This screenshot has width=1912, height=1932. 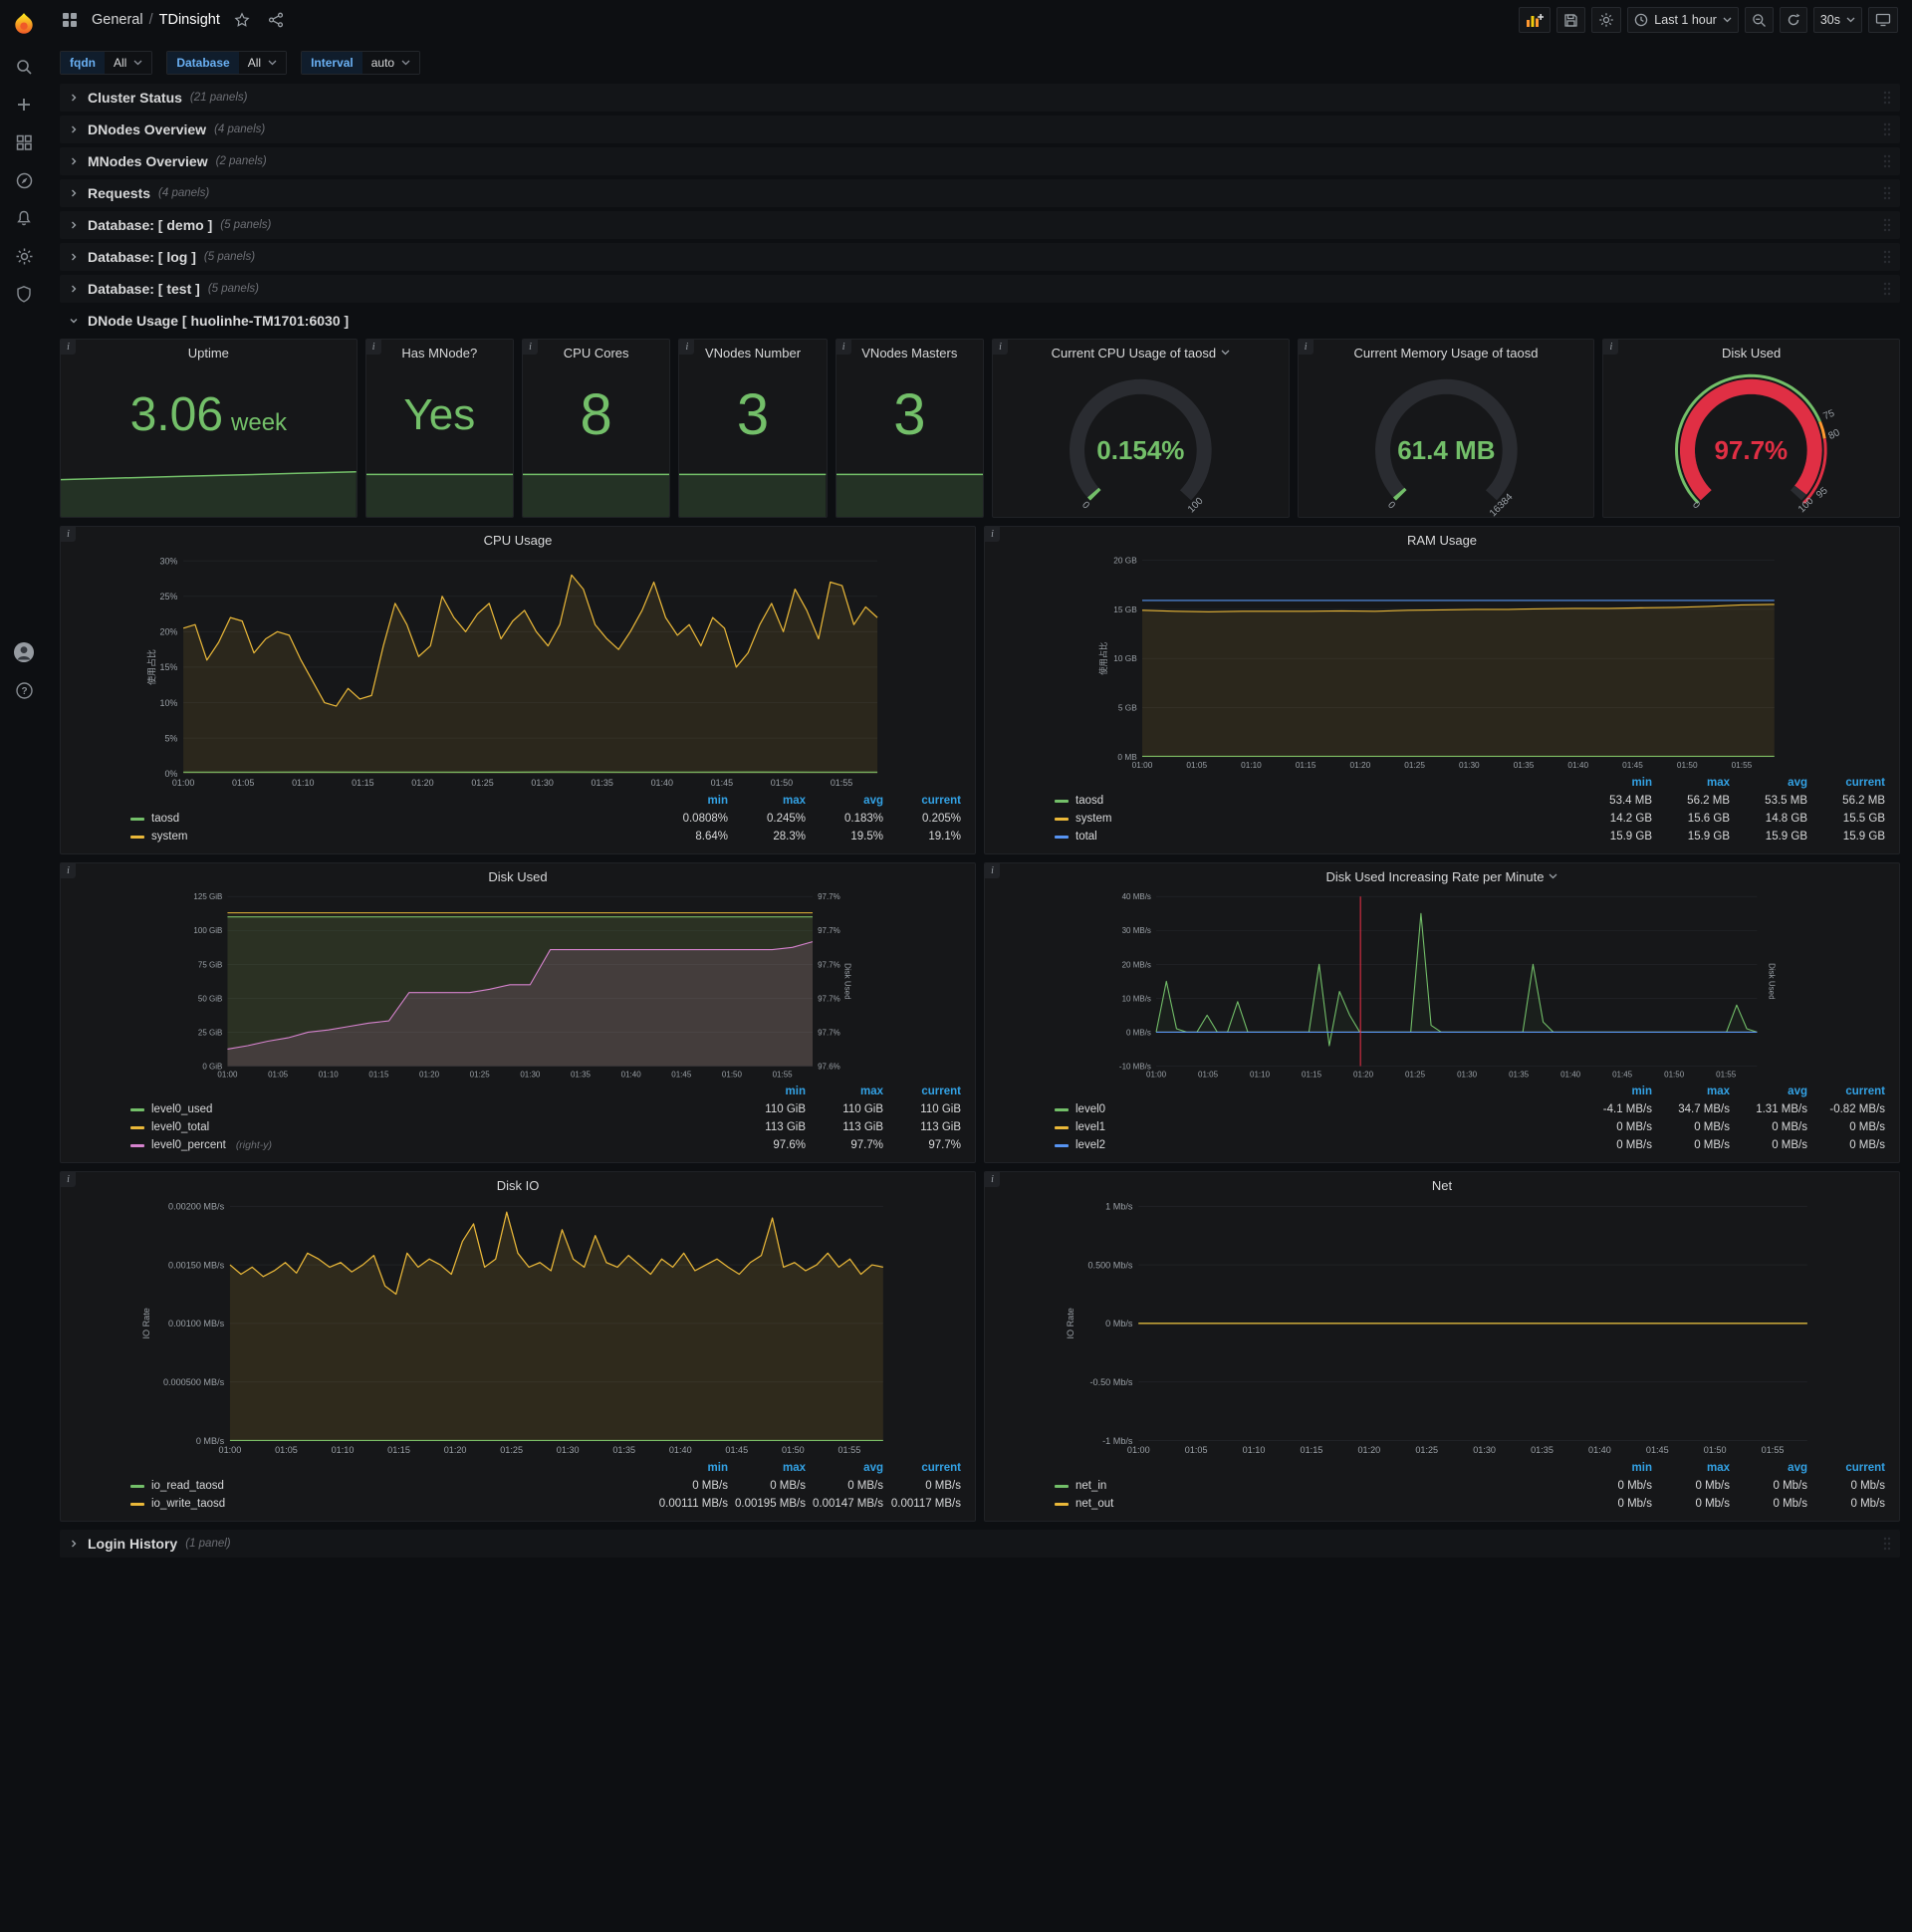 What do you see at coordinates (390, 1486) in the screenshot?
I see `legend-series-io_read_taosd: io_read_taosd` at bounding box center [390, 1486].